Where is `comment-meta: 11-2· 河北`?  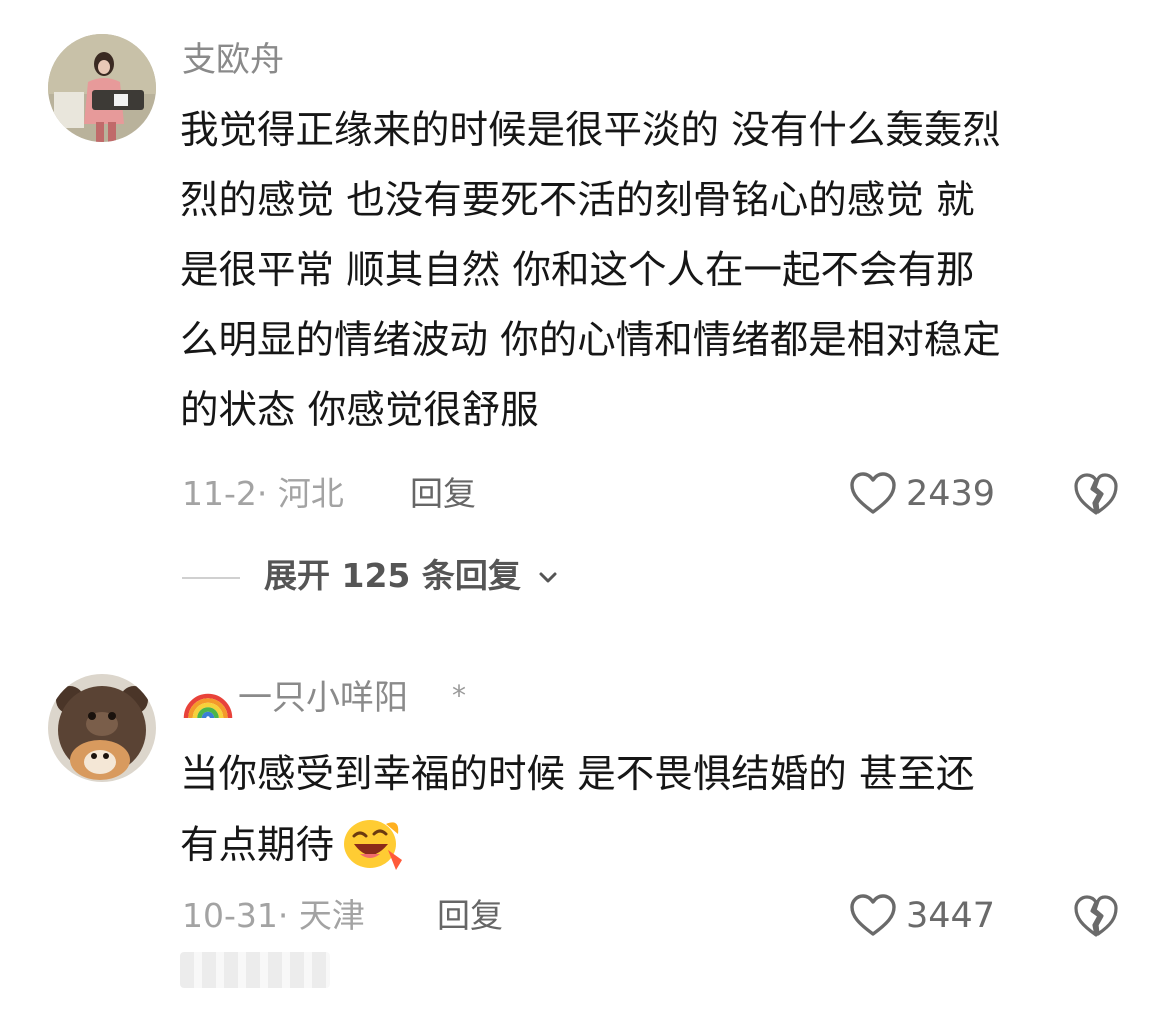 comment-meta: 11-2· 河北 is located at coordinates (263, 493).